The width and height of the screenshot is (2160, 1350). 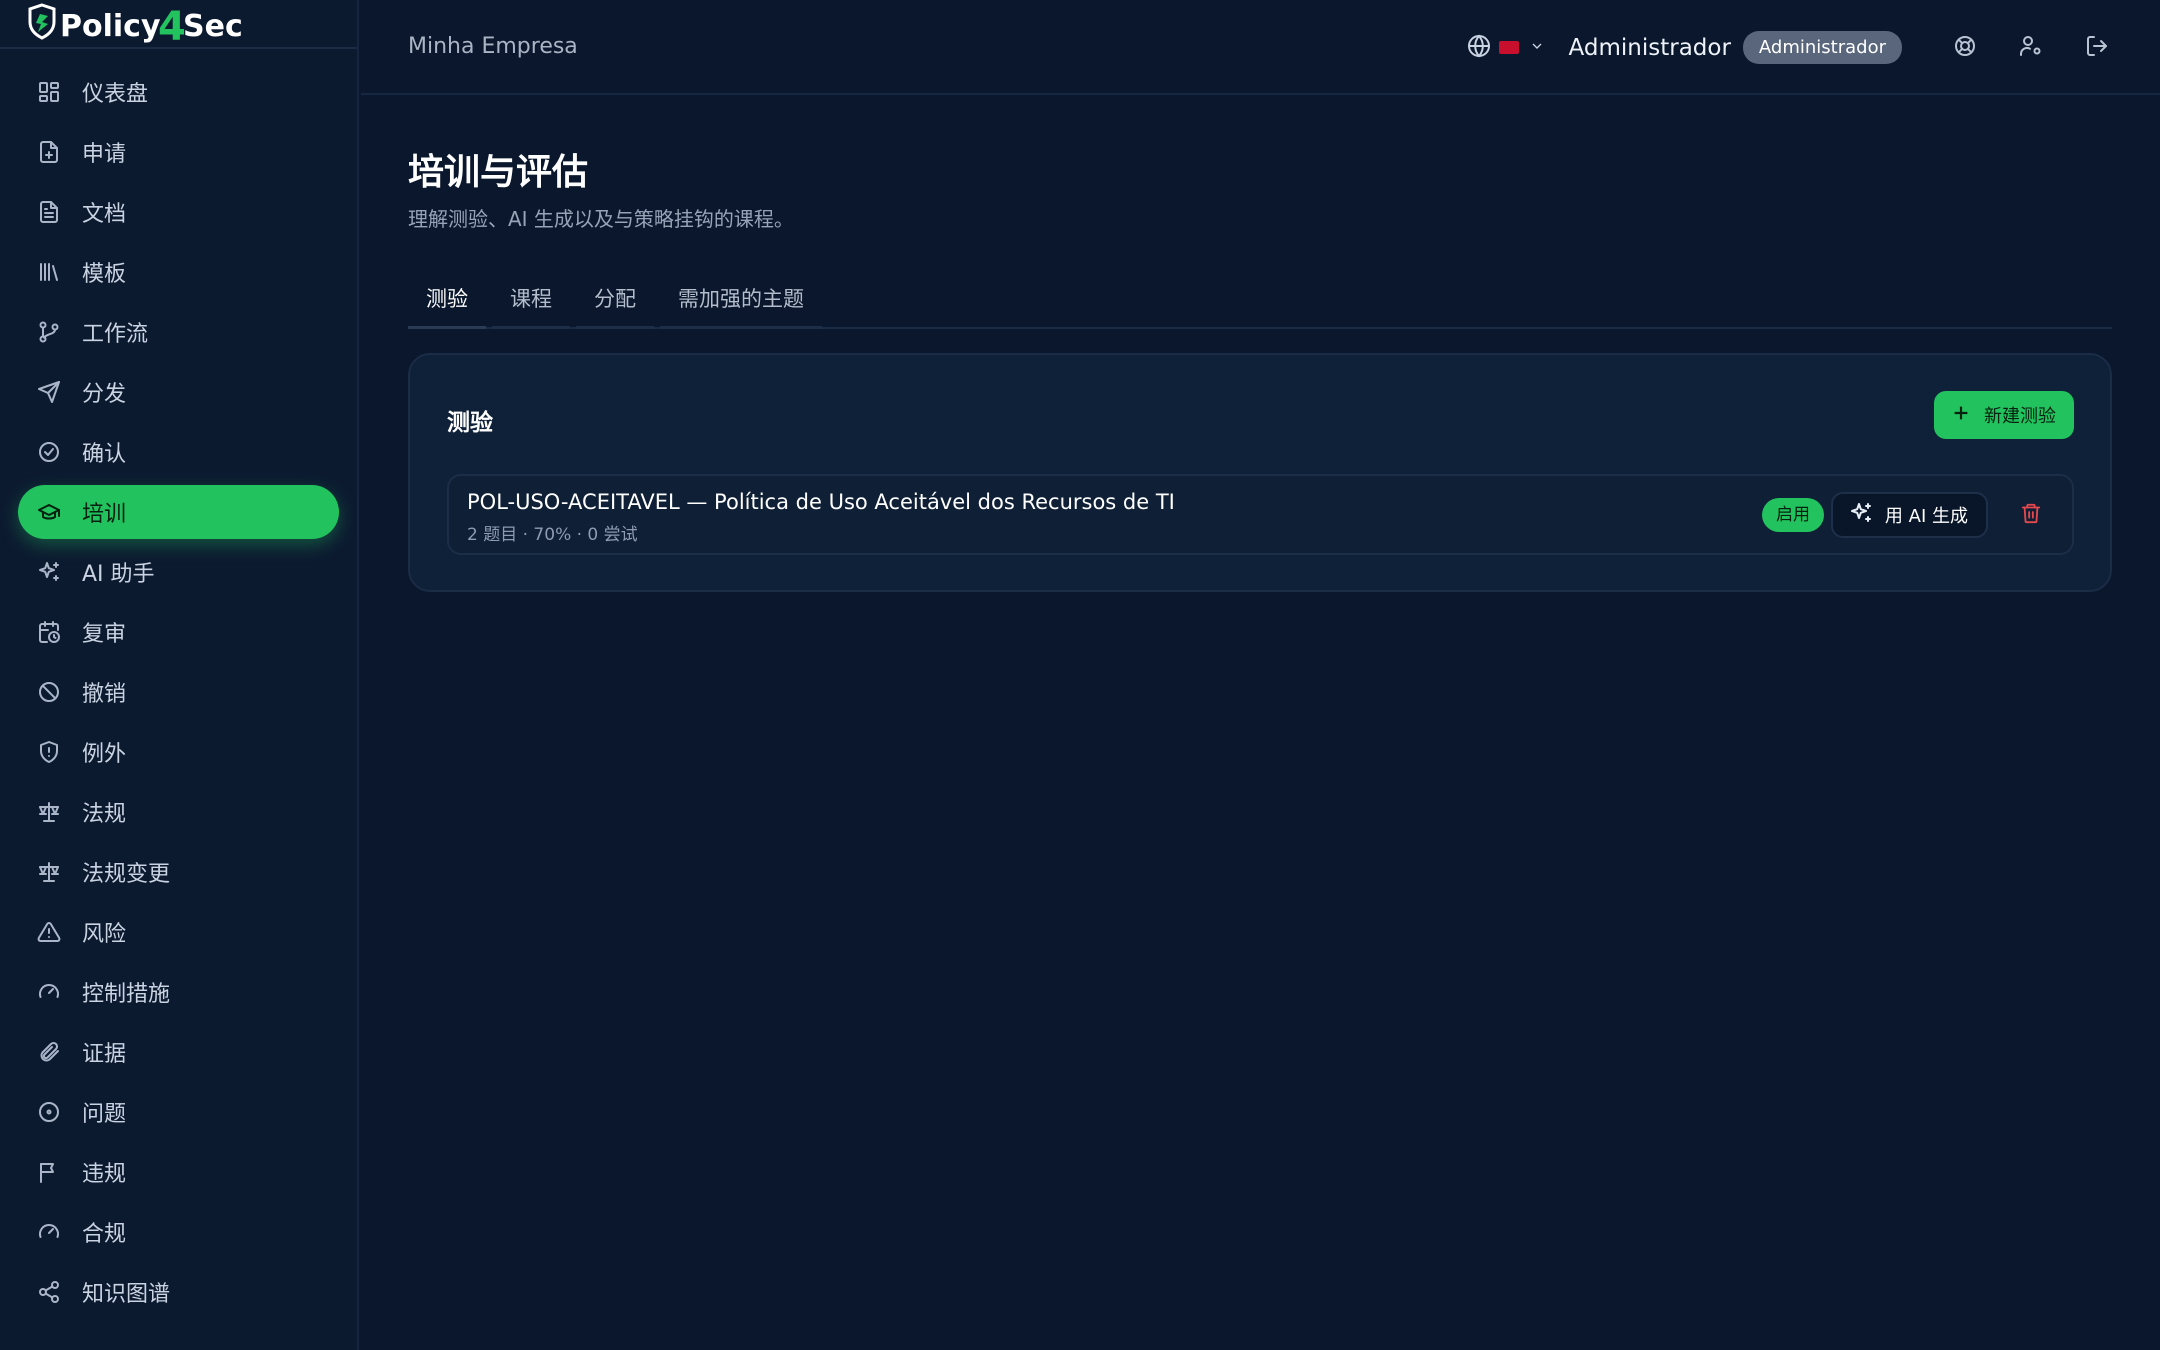 I want to click on circle-dot-icon, so click(x=49, y=1112).